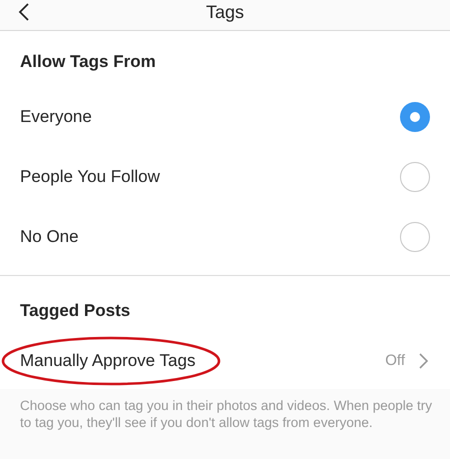  What do you see at coordinates (88, 62) in the screenshot?
I see `section-title: Allow Tags From` at bounding box center [88, 62].